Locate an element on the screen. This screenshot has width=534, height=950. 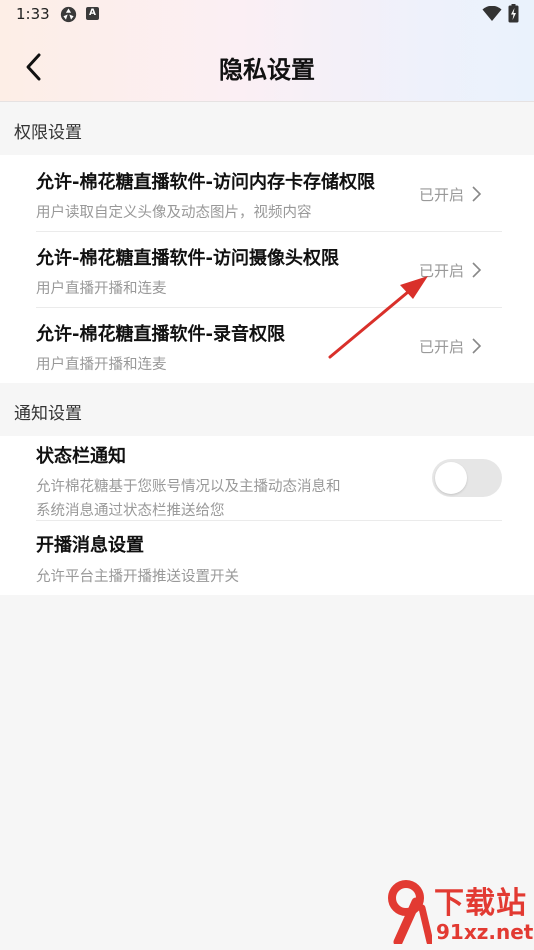
notification-description: 允许平台主播开播推送设置开关 is located at coordinates (137, 577).